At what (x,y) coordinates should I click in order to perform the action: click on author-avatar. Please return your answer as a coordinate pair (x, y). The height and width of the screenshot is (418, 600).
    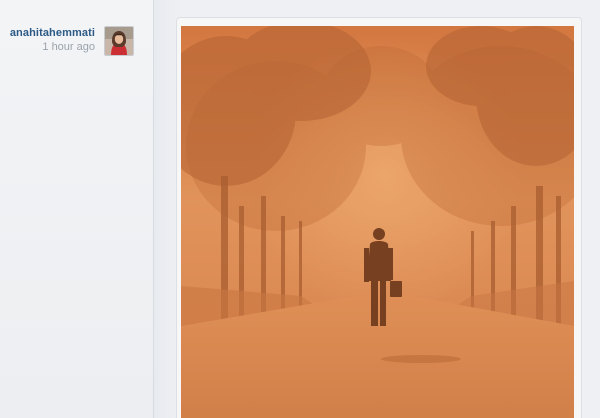
    Looking at the image, I should click on (119, 41).